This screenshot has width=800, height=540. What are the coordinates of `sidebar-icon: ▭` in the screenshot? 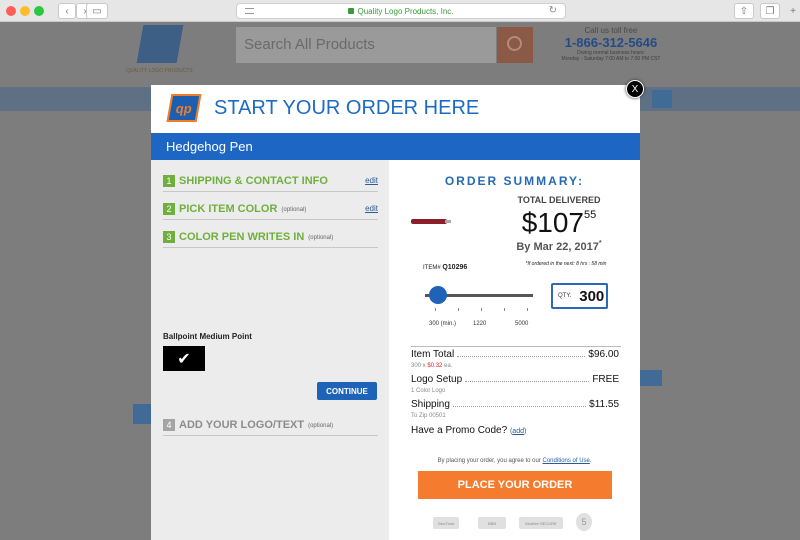 It's located at (97, 11).